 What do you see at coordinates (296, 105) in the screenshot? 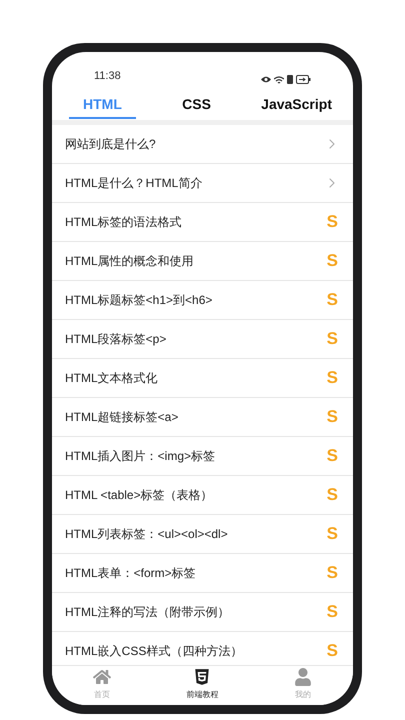
I see `tab: JavaScript` at bounding box center [296, 105].